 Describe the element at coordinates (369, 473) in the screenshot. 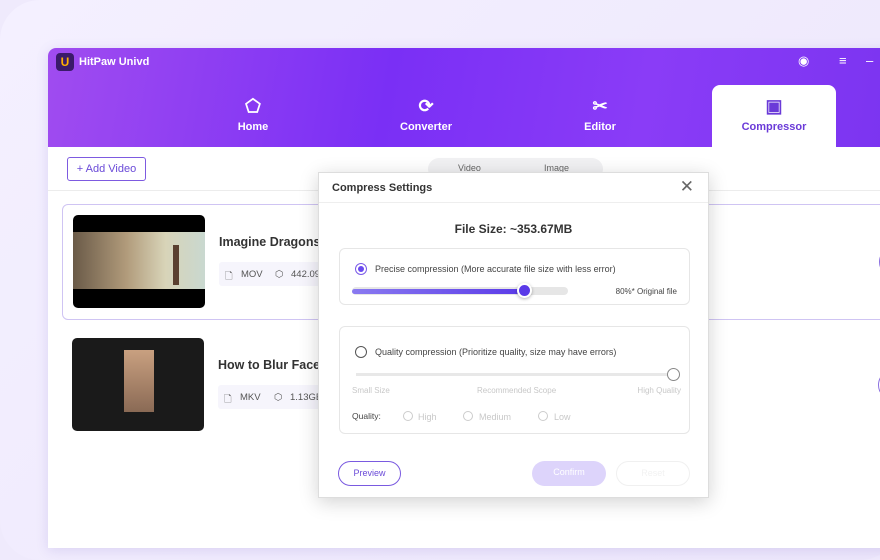

I see `preview-button: Preview` at that location.